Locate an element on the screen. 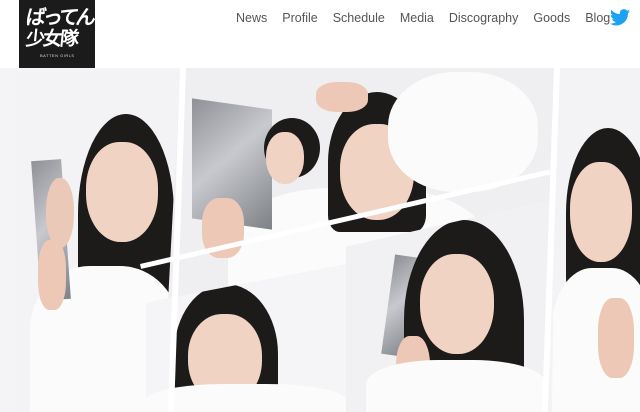 The image size is (640, 412). nav-profile: Profile is located at coordinates (299, 18).